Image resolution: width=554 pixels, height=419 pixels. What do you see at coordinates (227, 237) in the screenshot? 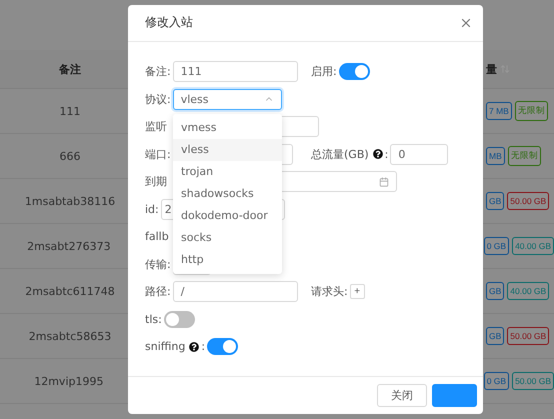
I see `dropdown-option: socks` at bounding box center [227, 237].